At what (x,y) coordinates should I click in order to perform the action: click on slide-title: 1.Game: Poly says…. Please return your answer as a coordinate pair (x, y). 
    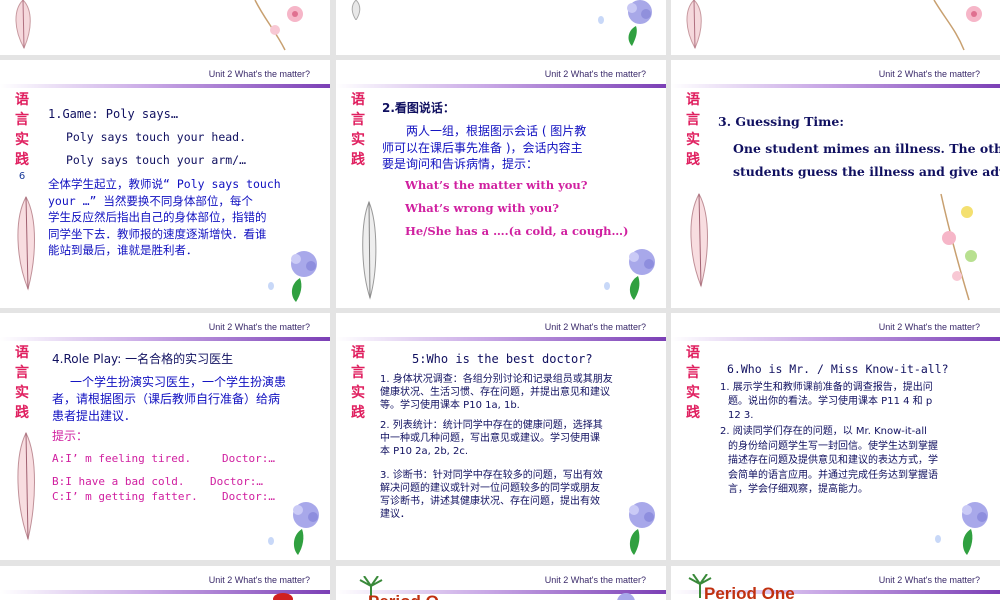
    Looking at the image, I should click on (113, 114).